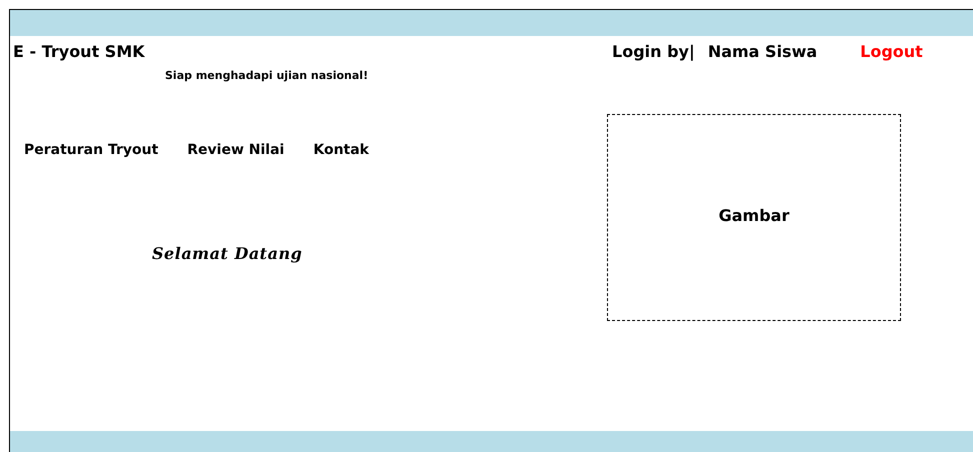 The width and height of the screenshot is (973, 452). I want to click on welcome-text: Selamat Datang, so click(227, 253).